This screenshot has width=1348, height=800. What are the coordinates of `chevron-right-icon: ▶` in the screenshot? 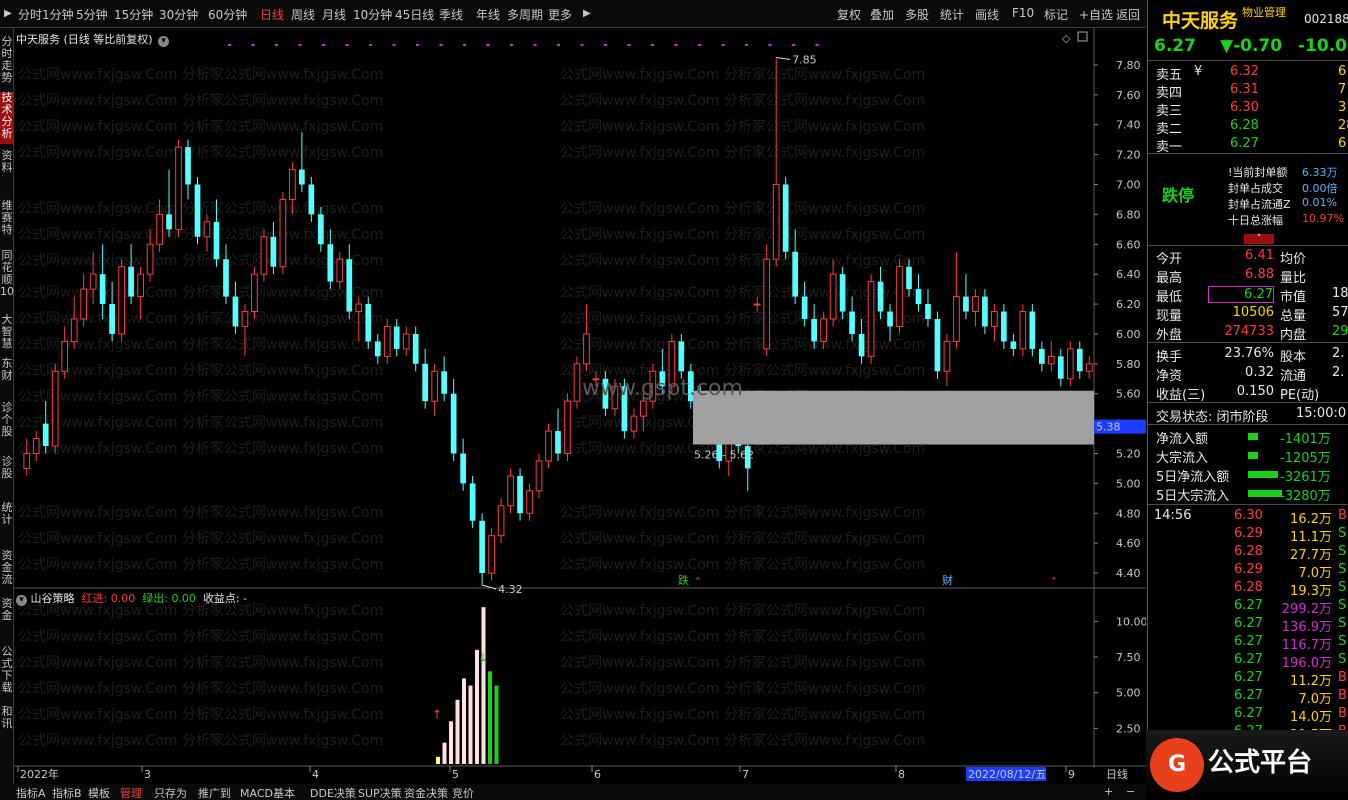 It's located at (587, 13).